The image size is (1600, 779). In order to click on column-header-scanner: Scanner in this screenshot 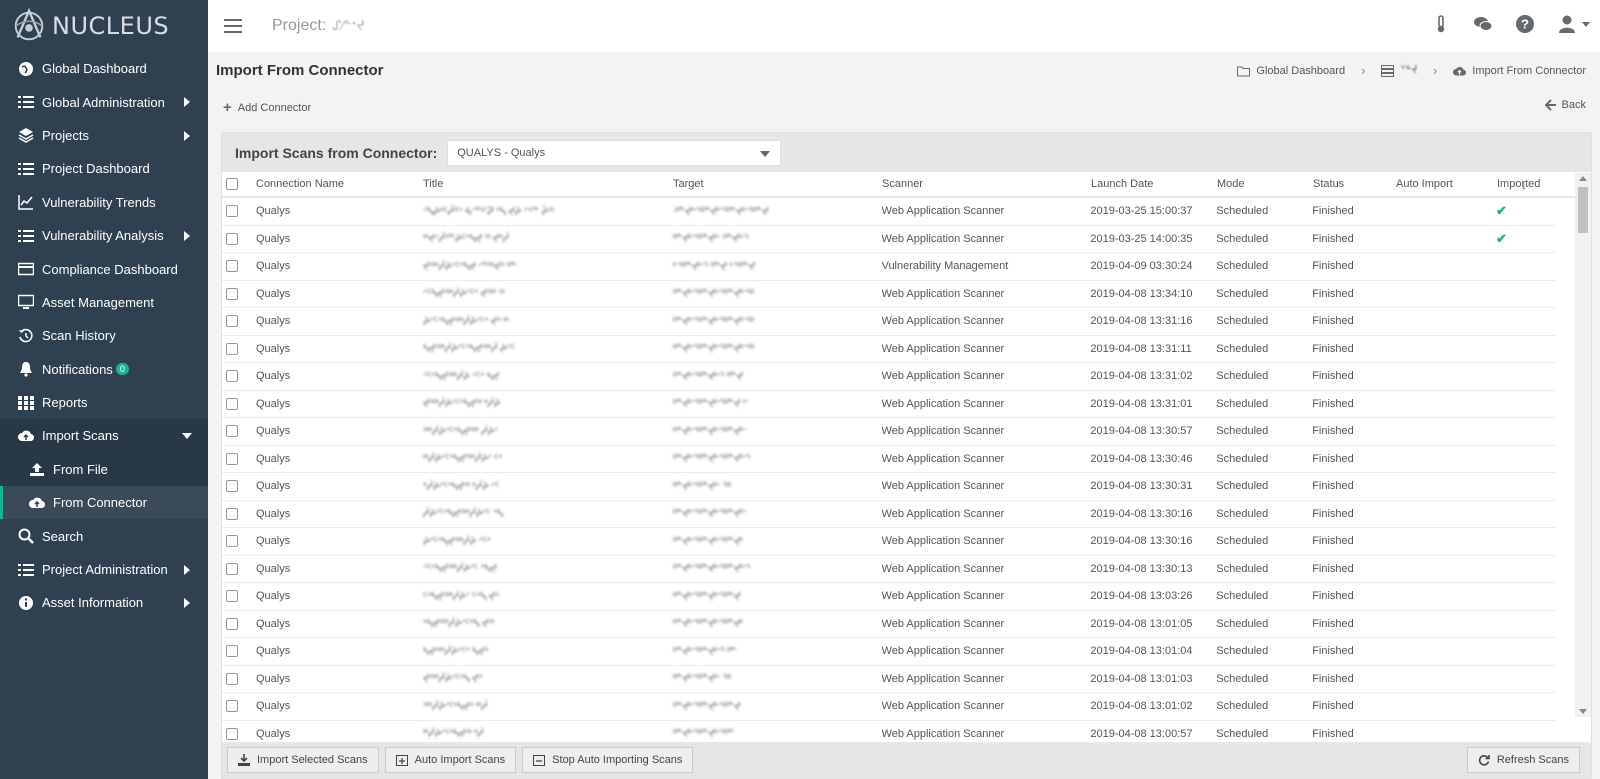, I will do `click(986, 184)`.